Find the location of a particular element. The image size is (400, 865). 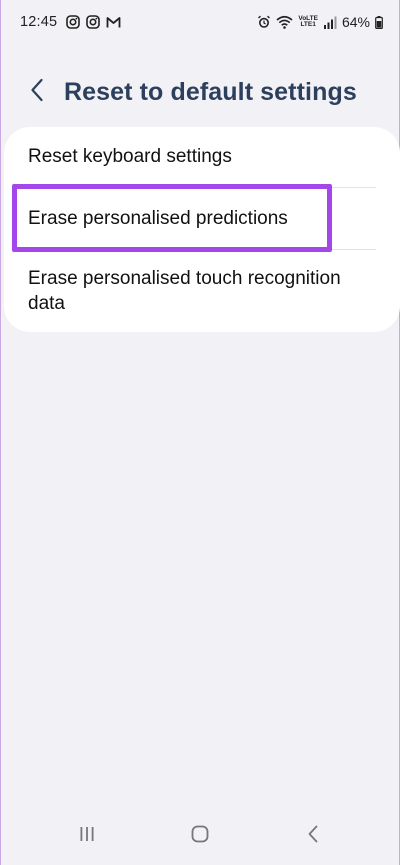

recent-apps-button is located at coordinates (87, 836).